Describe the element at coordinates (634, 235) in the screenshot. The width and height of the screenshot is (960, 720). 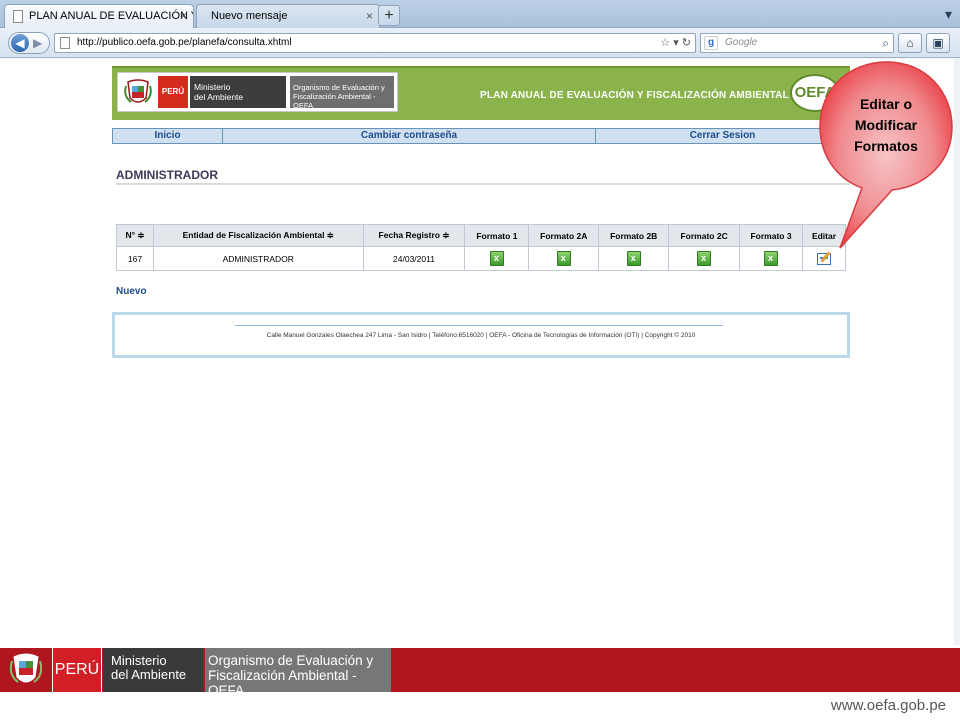
I see `column-header-formato-2b: Formato 2B` at that location.